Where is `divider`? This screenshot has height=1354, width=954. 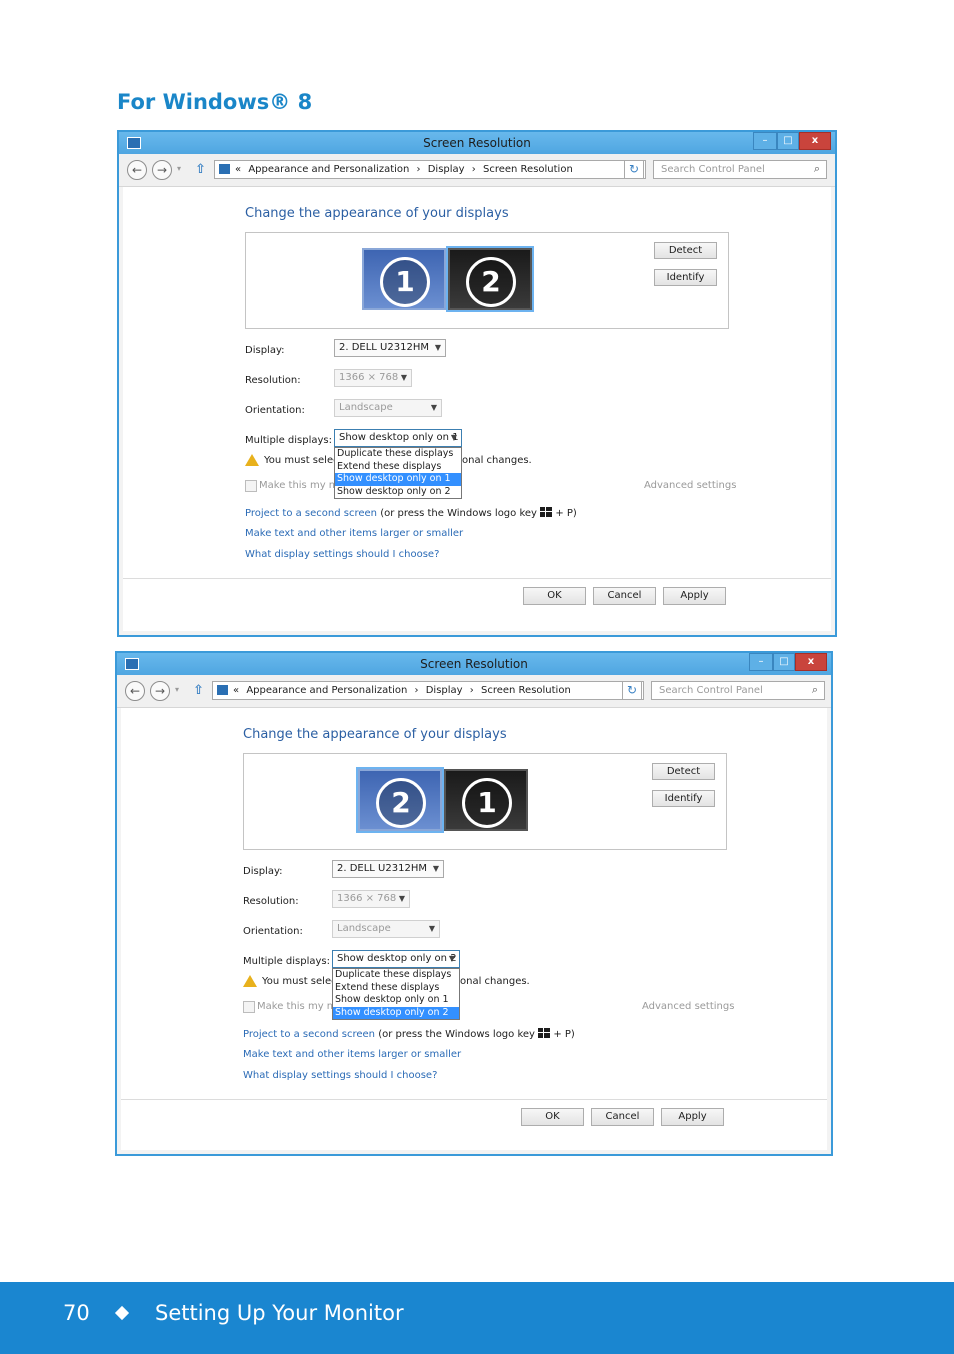
divider is located at coordinates (474, 1099).